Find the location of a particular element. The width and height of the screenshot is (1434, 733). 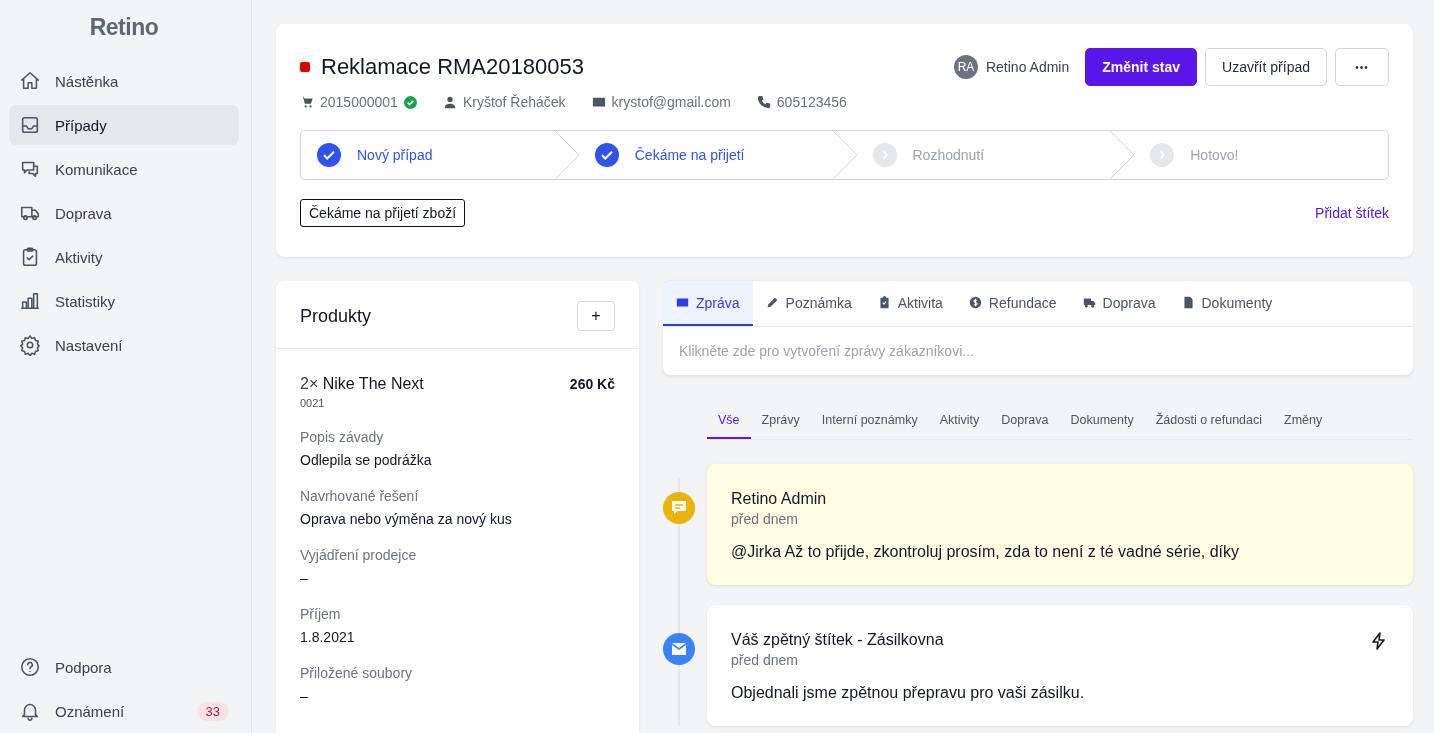

order-number: 2015000001 is located at coordinates (359, 102).